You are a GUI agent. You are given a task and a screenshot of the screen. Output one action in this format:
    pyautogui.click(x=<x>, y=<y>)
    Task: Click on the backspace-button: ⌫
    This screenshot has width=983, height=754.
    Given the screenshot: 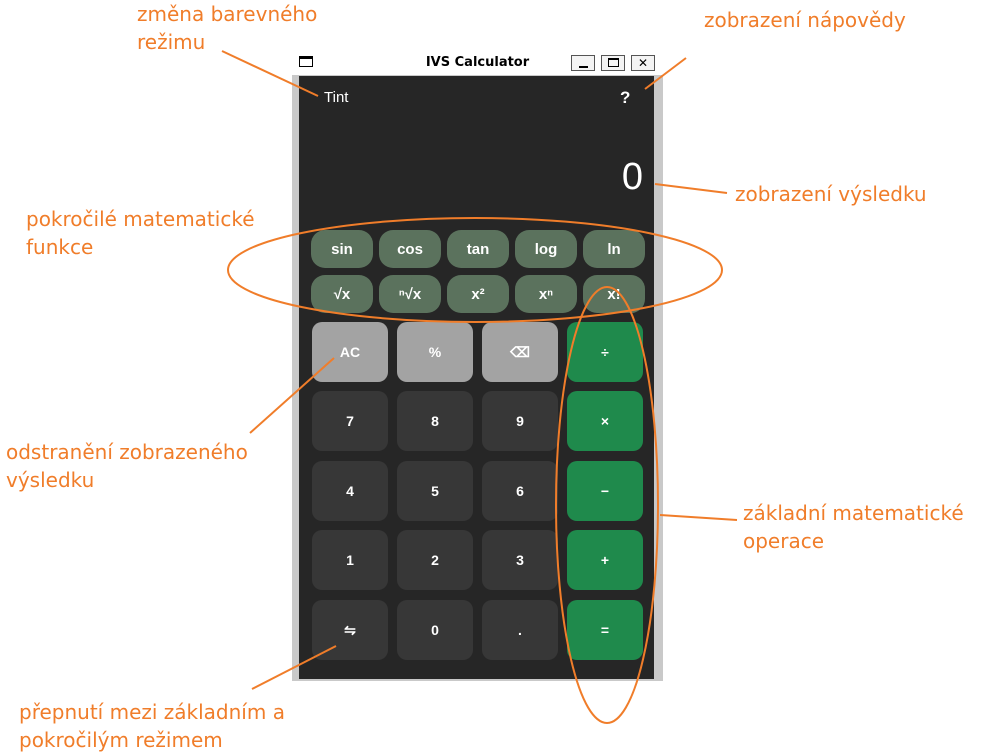 What is the action you would take?
    pyautogui.click(x=520, y=352)
    